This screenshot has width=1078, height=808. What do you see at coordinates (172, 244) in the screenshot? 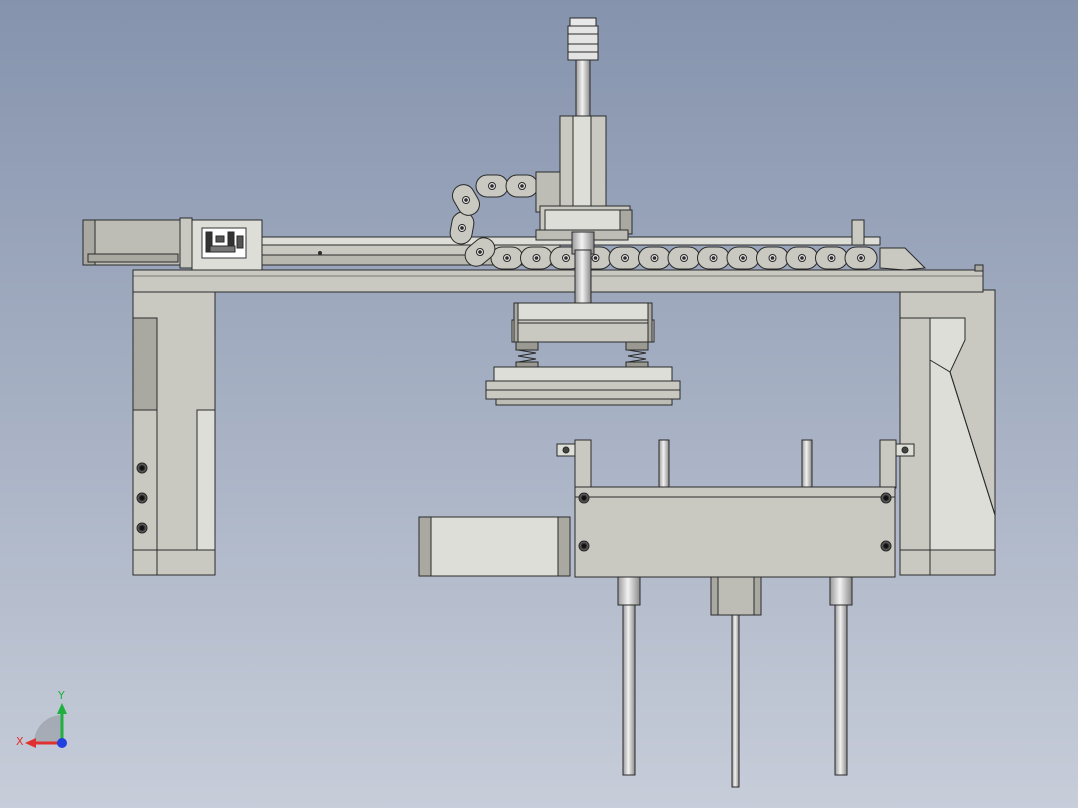
I see `servo-motor` at bounding box center [172, 244].